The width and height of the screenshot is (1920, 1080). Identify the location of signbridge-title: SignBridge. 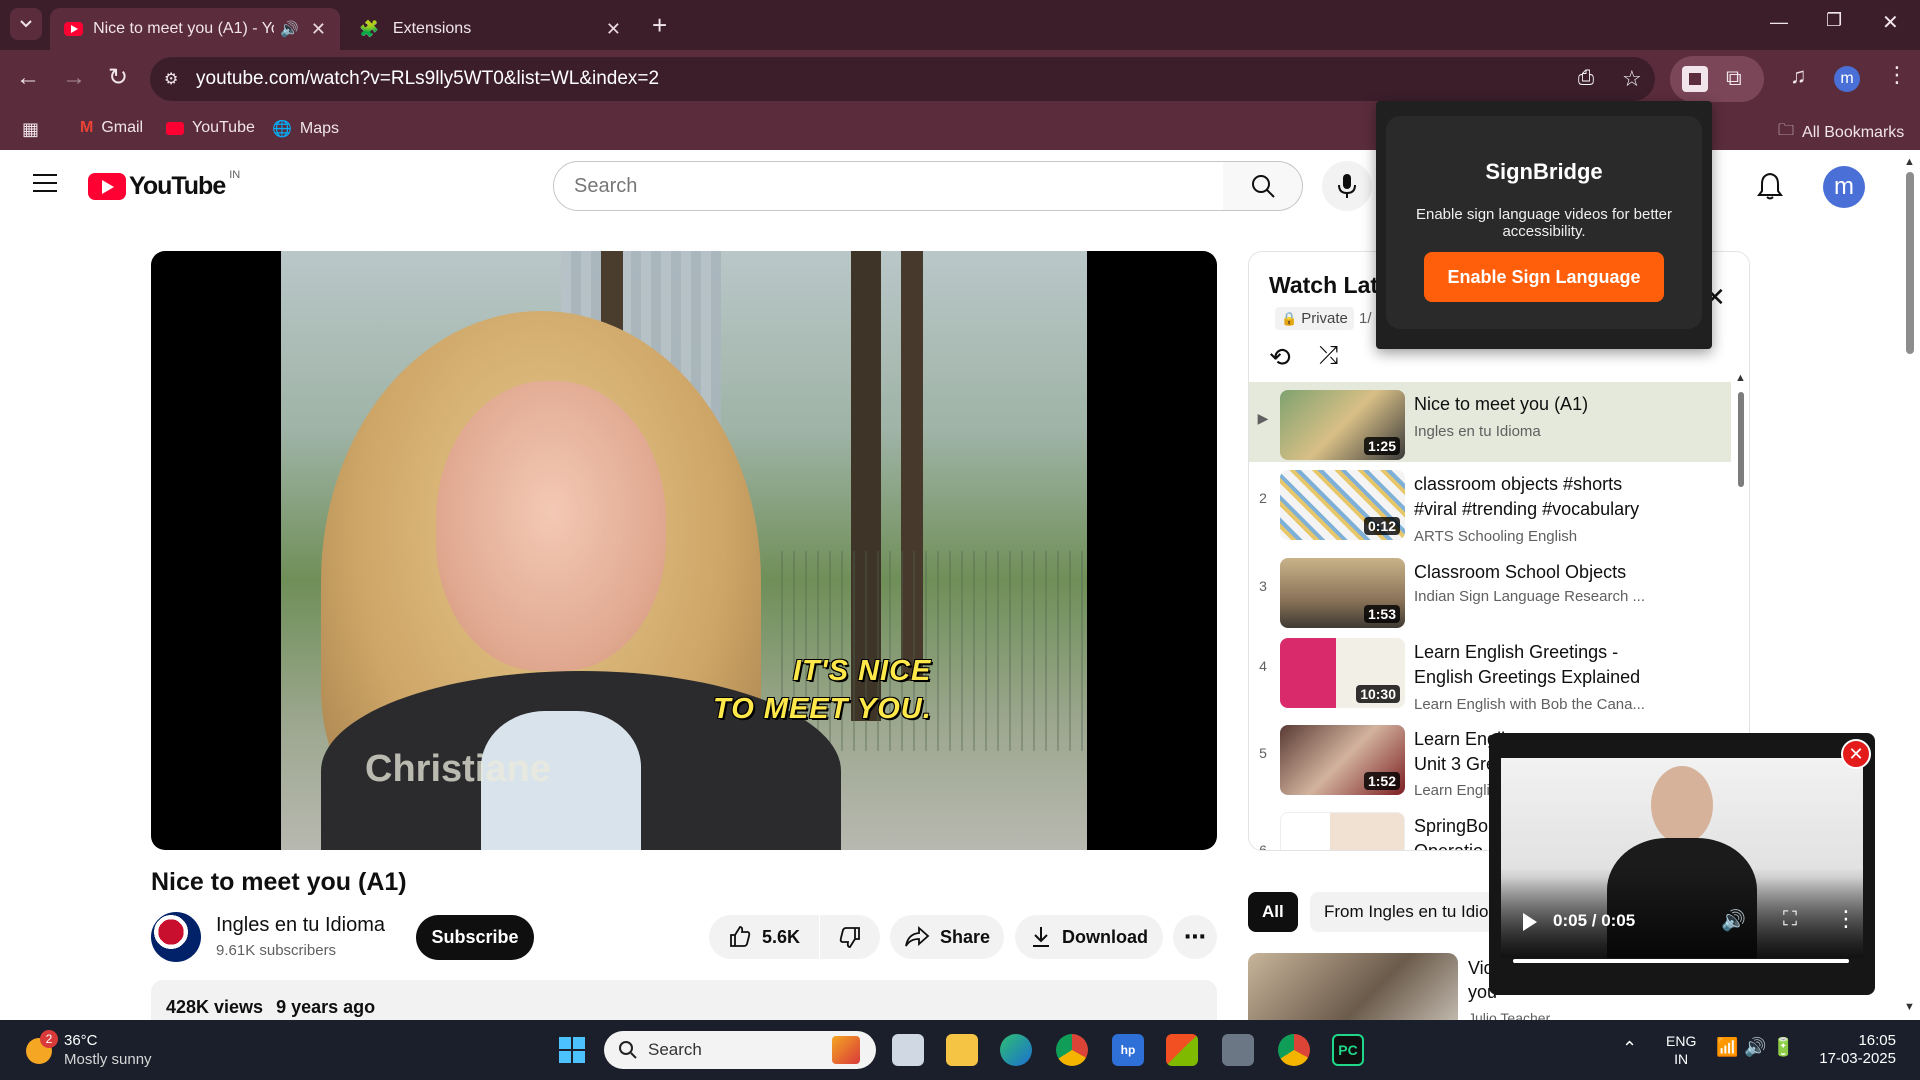
(1544, 171).